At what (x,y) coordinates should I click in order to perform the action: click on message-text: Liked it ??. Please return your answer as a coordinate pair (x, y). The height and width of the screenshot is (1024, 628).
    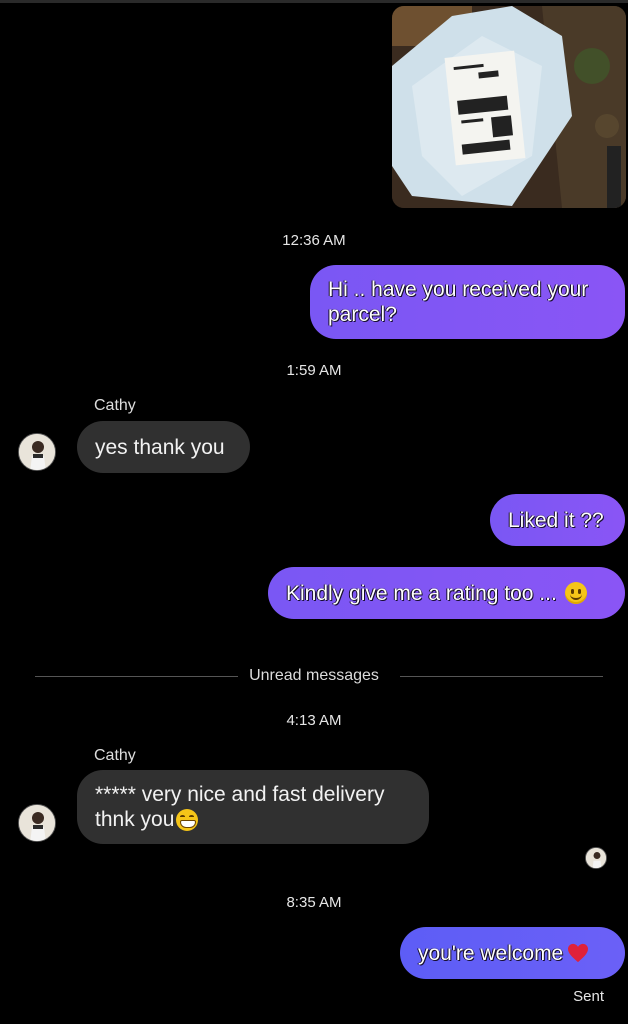
    Looking at the image, I should click on (556, 520).